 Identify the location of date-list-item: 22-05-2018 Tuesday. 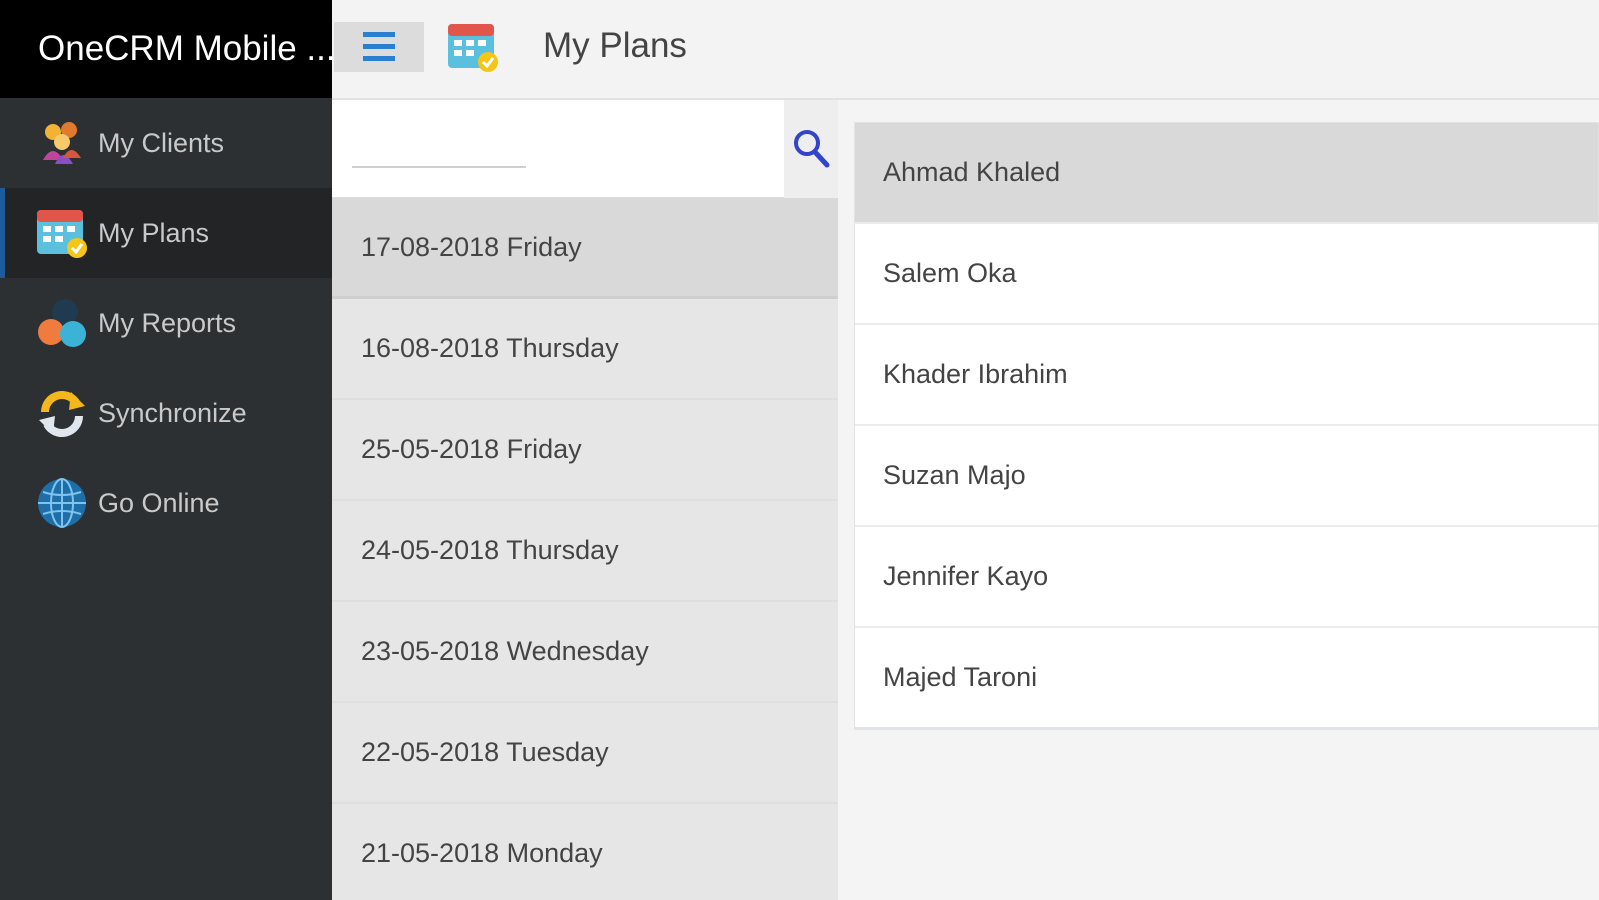
(585, 753).